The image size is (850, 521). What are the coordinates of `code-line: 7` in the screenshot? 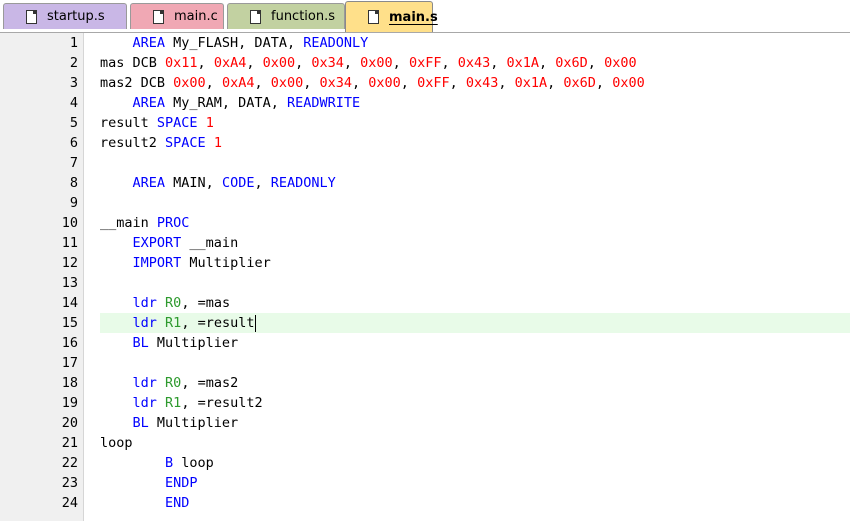 It's located at (425, 163).